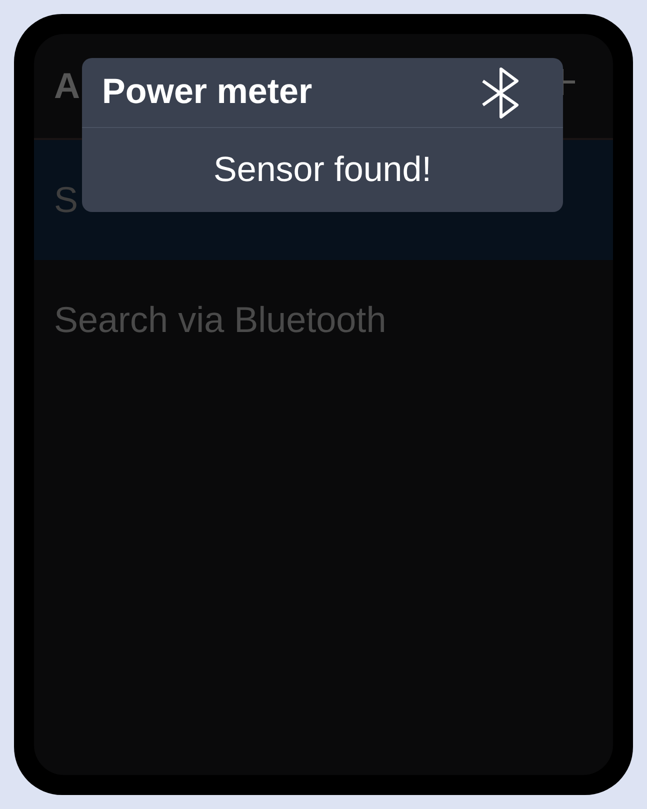  Describe the element at coordinates (67, 86) in the screenshot. I see `header-title: A` at that location.